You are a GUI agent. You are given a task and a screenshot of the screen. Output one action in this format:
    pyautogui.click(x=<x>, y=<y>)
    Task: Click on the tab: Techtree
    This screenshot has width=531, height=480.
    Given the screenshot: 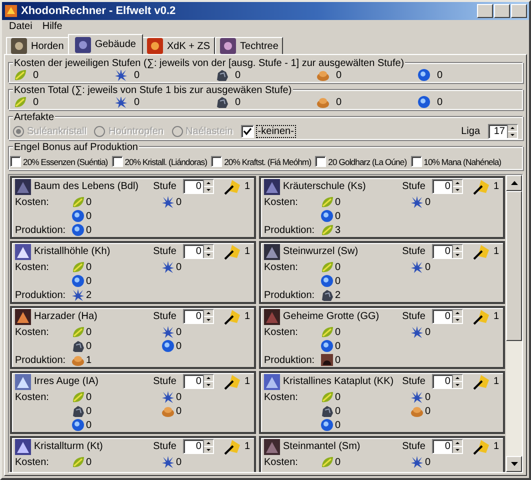 What is the action you would take?
    pyautogui.click(x=249, y=45)
    